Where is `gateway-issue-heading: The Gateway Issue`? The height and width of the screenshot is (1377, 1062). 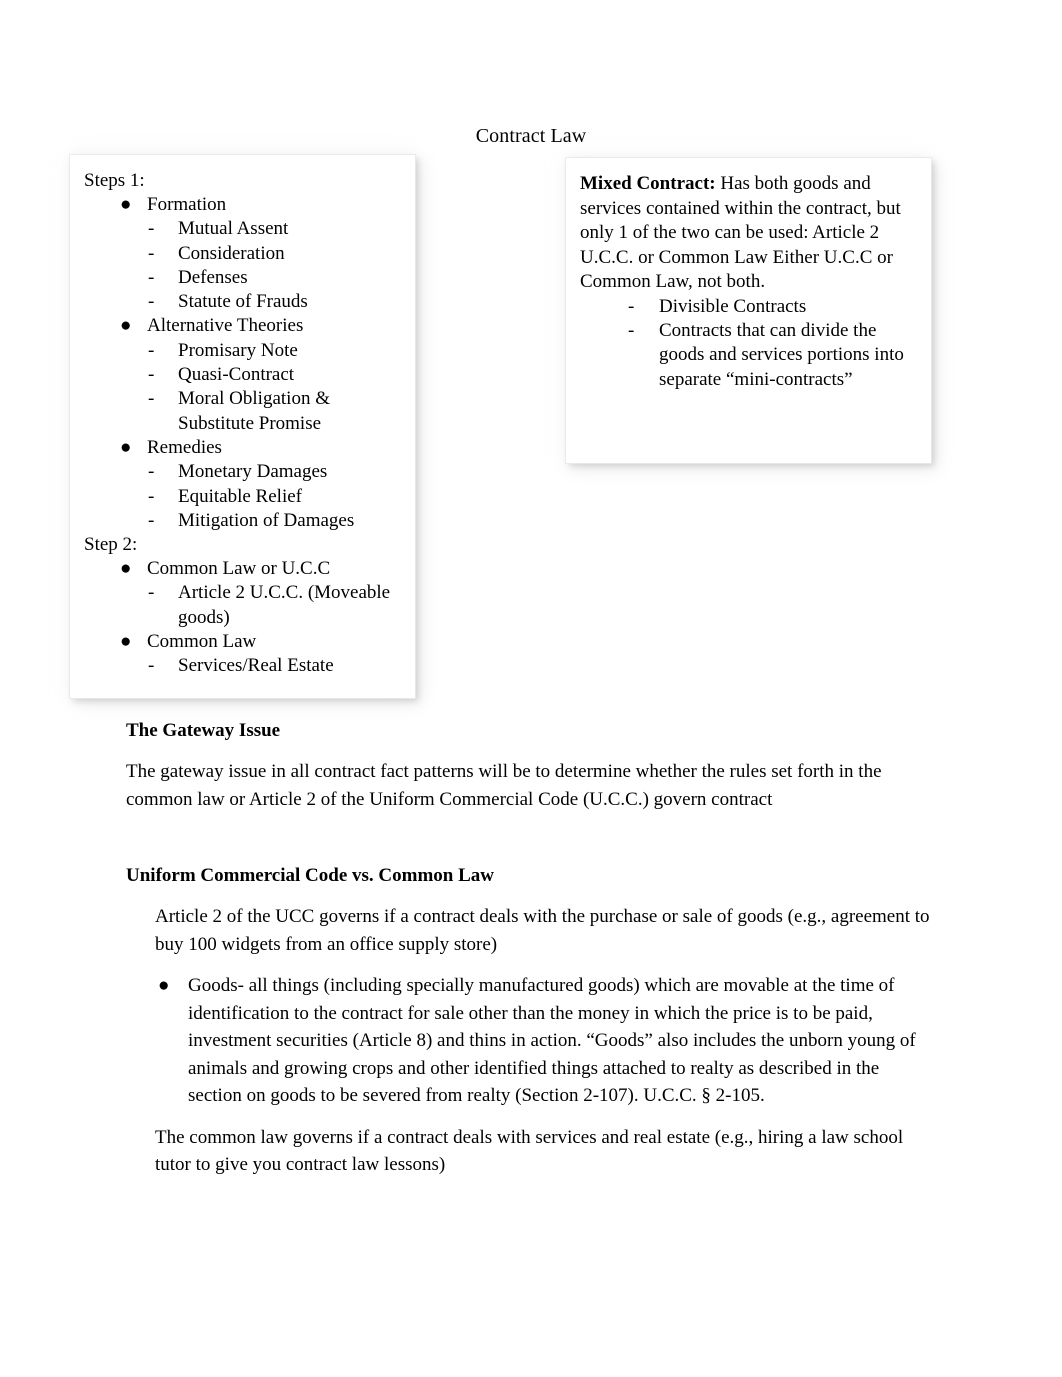 gateway-issue-heading: The Gateway Issue is located at coordinates (203, 730).